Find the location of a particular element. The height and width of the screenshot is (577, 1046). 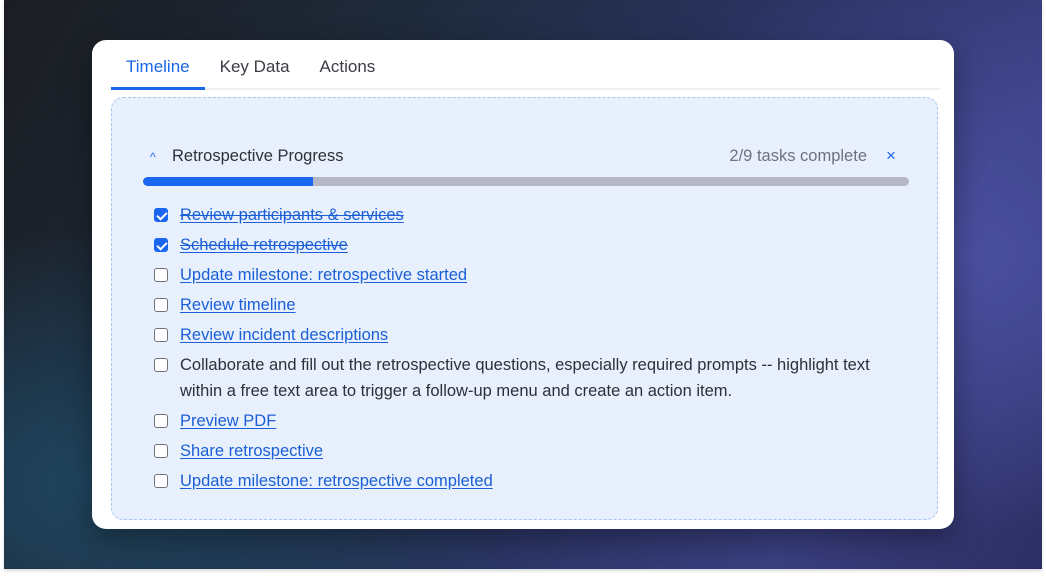

progress-bar is located at coordinates (526, 181).